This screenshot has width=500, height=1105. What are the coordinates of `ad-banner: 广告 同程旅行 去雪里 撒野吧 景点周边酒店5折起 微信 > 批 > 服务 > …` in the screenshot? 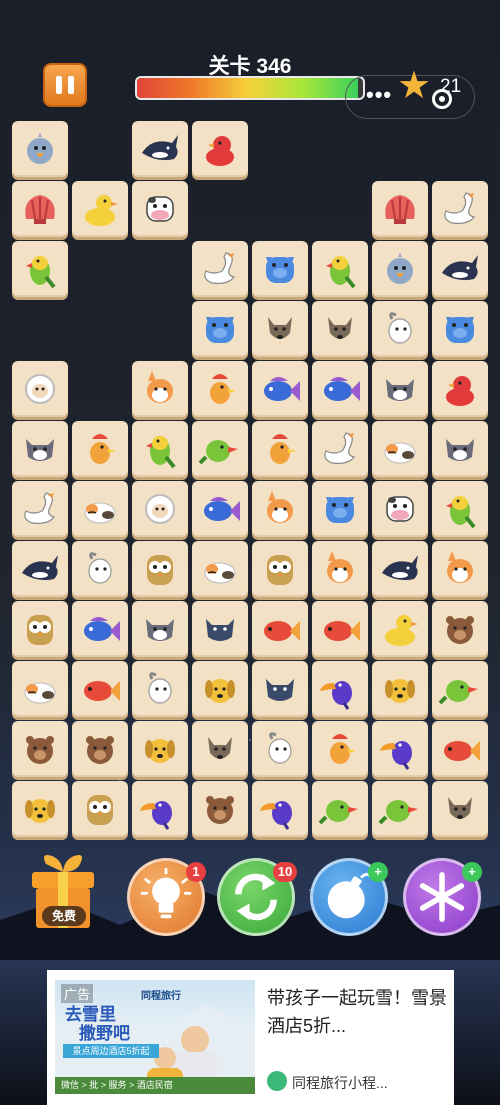 It's located at (250, 1037).